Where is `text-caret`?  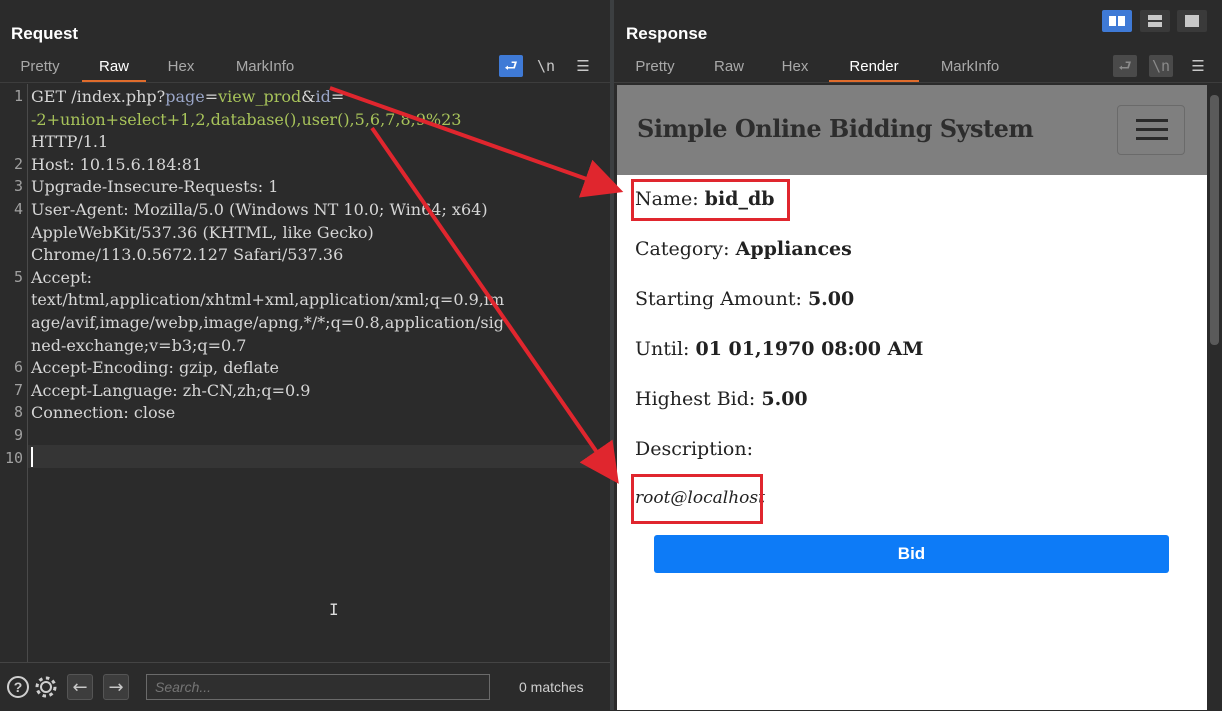 text-caret is located at coordinates (32, 457).